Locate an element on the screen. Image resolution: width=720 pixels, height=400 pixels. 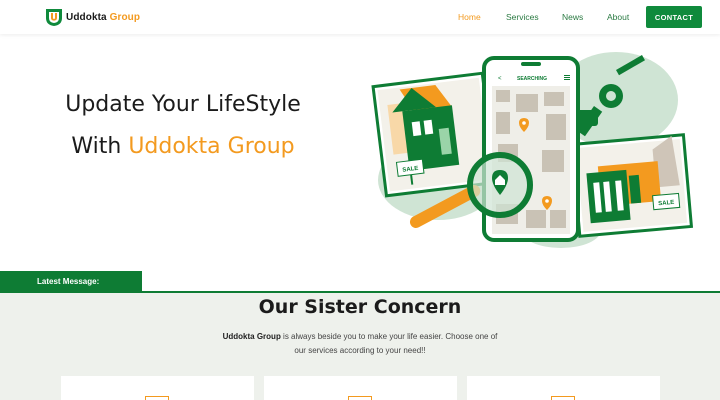
hero-title-accent: Uddokta Group is located at coordinates (211, 146).